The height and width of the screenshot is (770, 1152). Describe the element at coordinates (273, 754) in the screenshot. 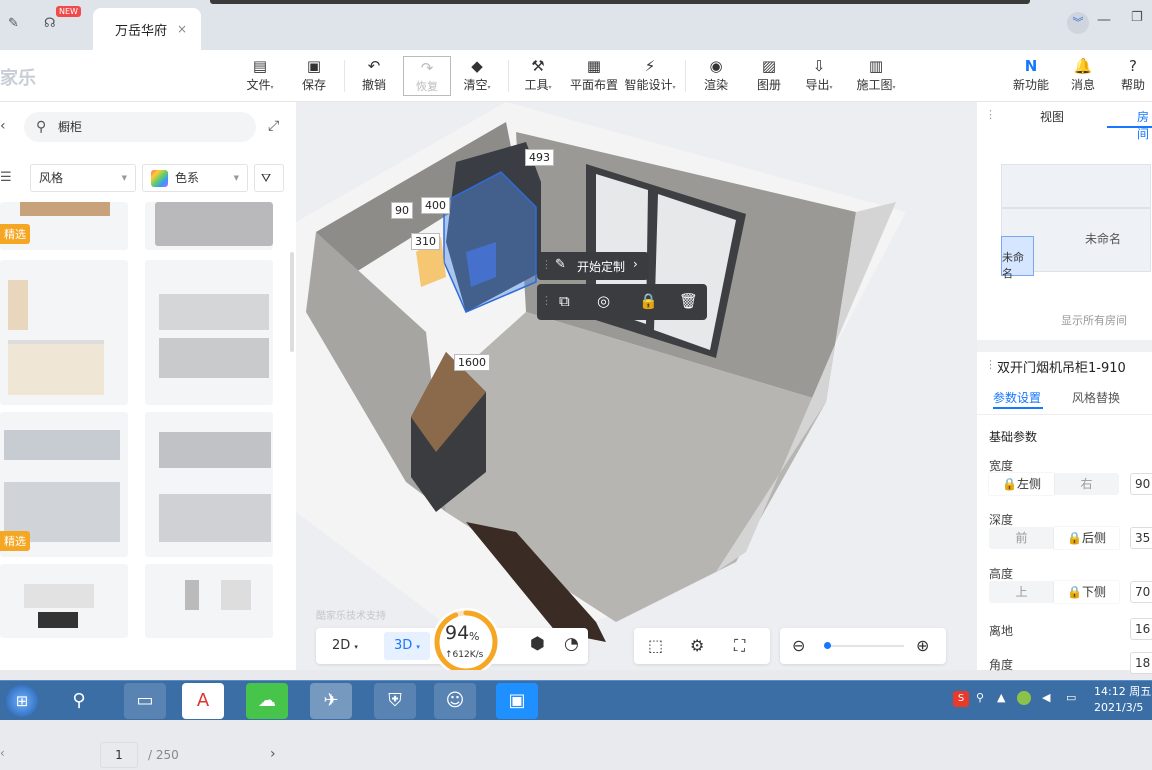

I see `next-page-icon: ›` at that location.